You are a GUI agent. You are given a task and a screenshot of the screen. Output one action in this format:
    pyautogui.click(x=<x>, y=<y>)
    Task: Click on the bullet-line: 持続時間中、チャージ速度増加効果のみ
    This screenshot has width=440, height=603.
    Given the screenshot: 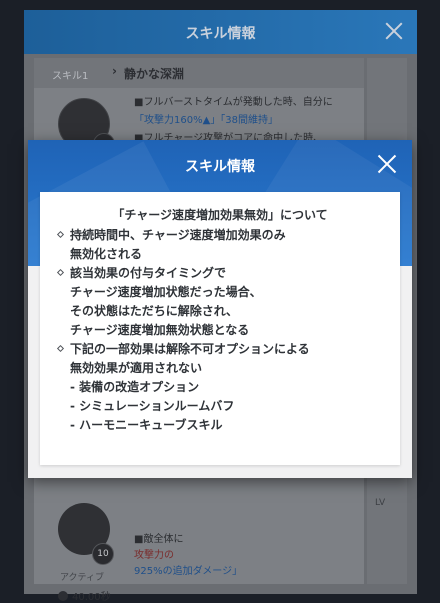 What is the action you would take?
    pyautogui.click(x=178, y=235)
    